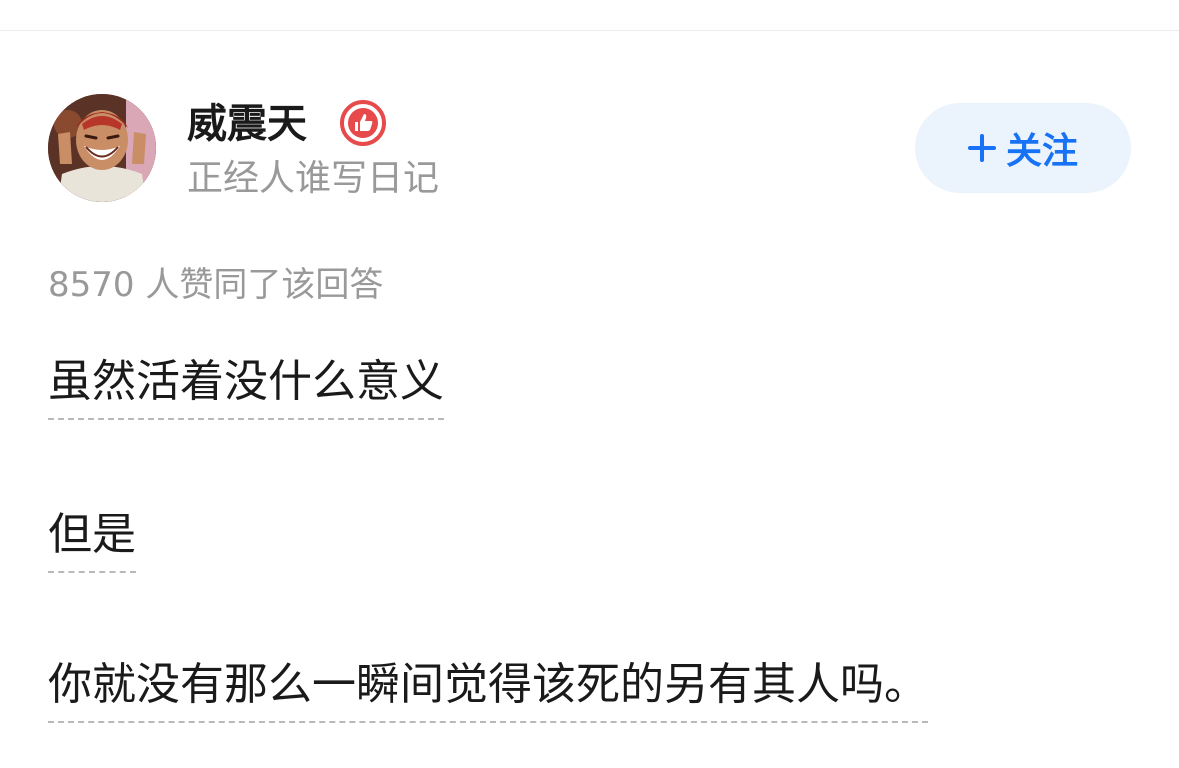 The height and width of the screenshot is (768, 1179). I want to click on answer-paragraph: 虽然活着没什么意义, so click(246, 386).